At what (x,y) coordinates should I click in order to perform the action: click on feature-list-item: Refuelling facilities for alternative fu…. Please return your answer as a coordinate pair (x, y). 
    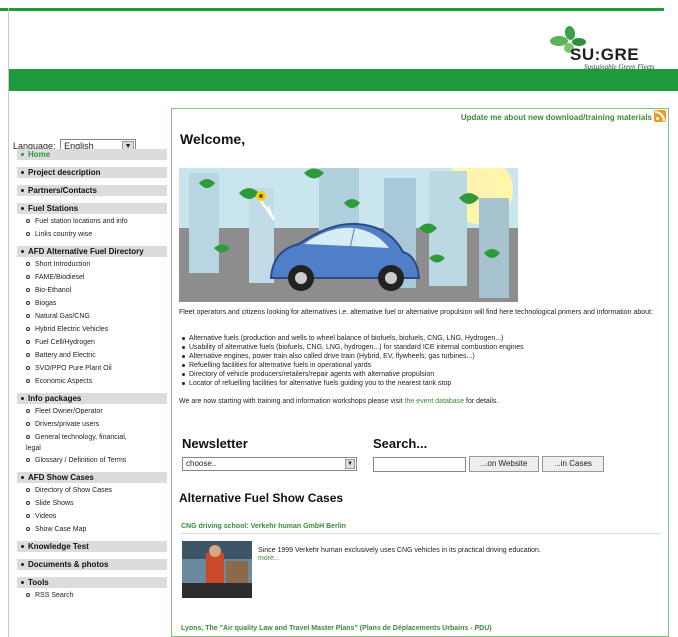
    Looking at the image, I should click on (421, 365).